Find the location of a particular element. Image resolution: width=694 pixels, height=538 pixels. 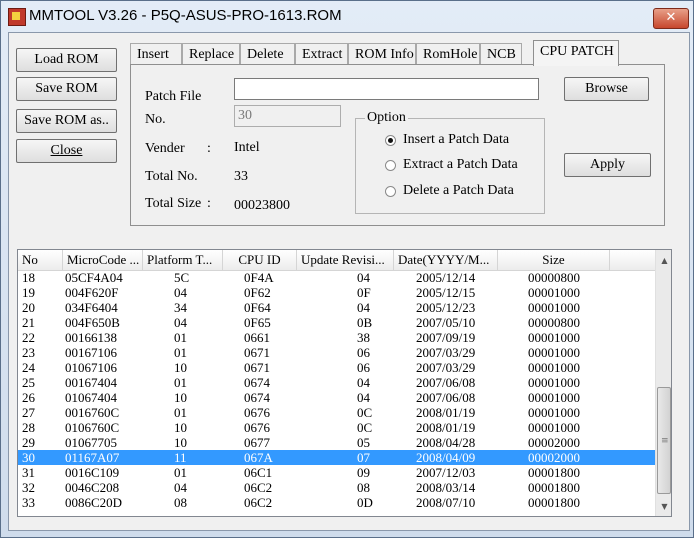

scrollbar-thumb: ≡ is located at coordinates (664, 440).